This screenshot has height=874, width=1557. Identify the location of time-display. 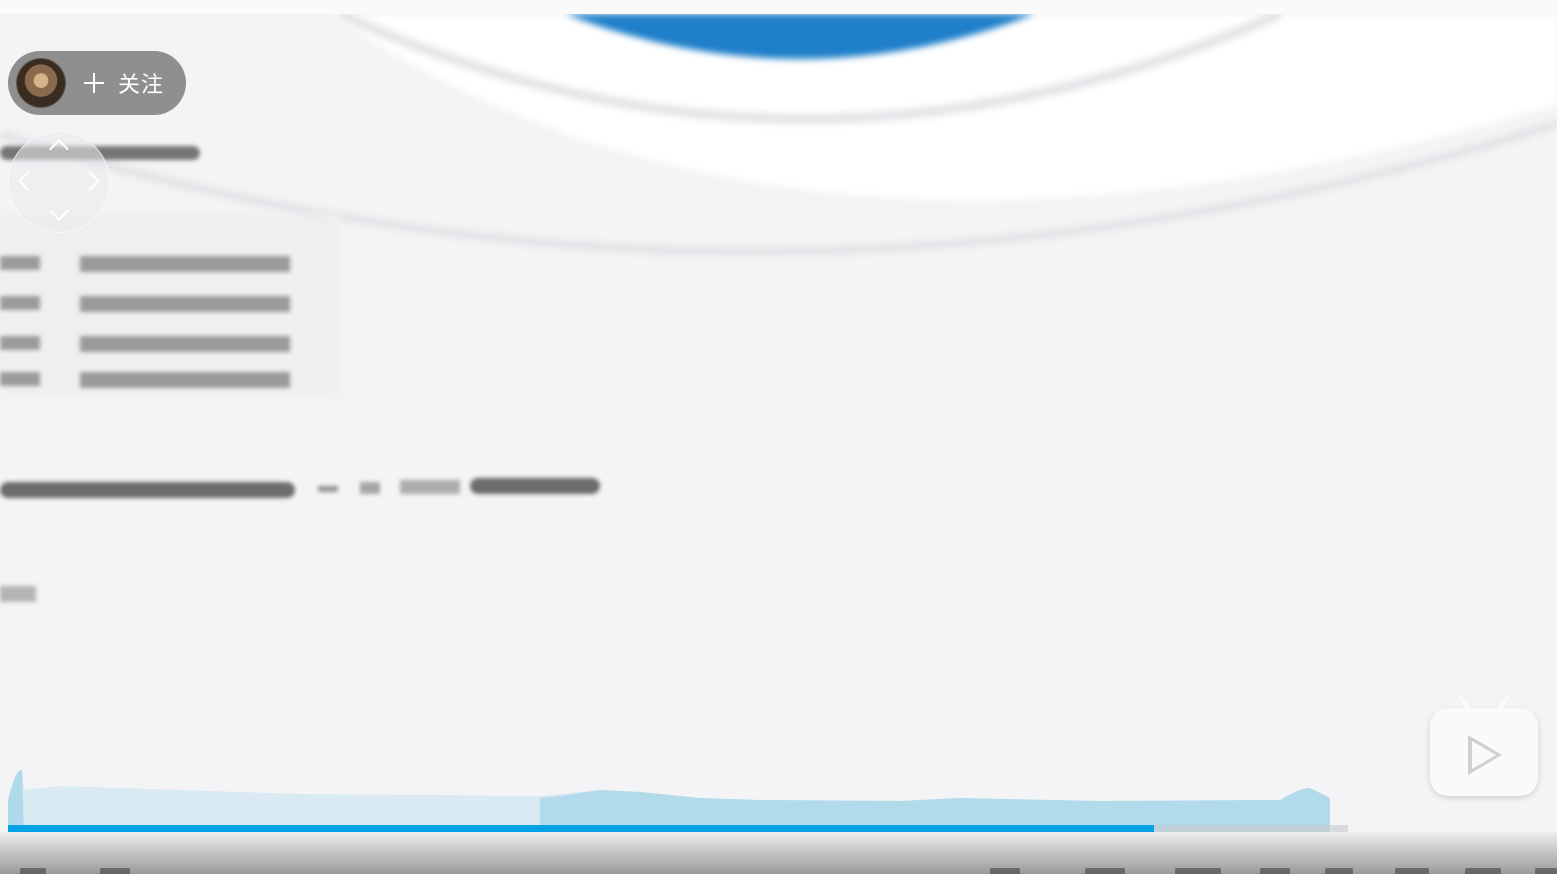
(1005, 871).